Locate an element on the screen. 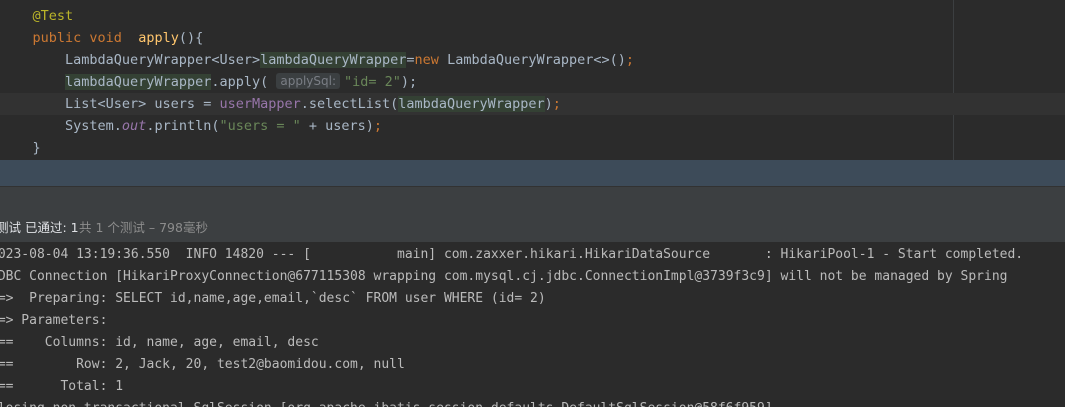 The height and width of the screenshot is (407, 1065). code-token: List<User> users = is located at coordinates (110, 104).